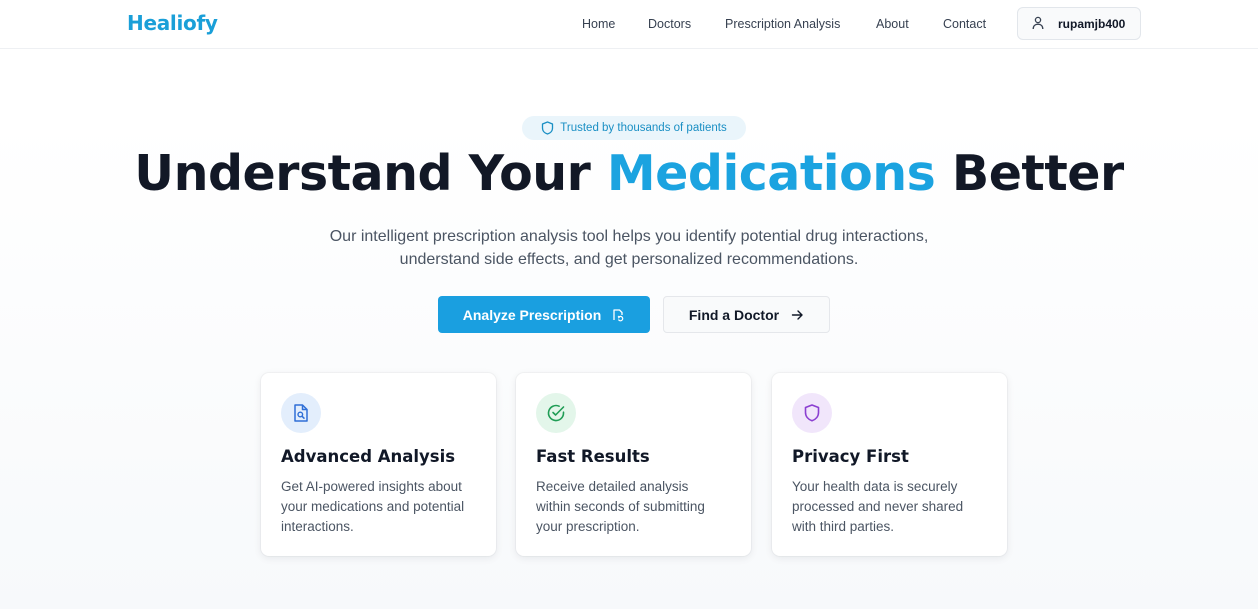 Image resolution: width=1258 pixels, height=609 pixels. What do you see at coordinates (588, 526) in the screenshot?
I see `feature-description-line: your prescription.` at bounding box center [588, 526].